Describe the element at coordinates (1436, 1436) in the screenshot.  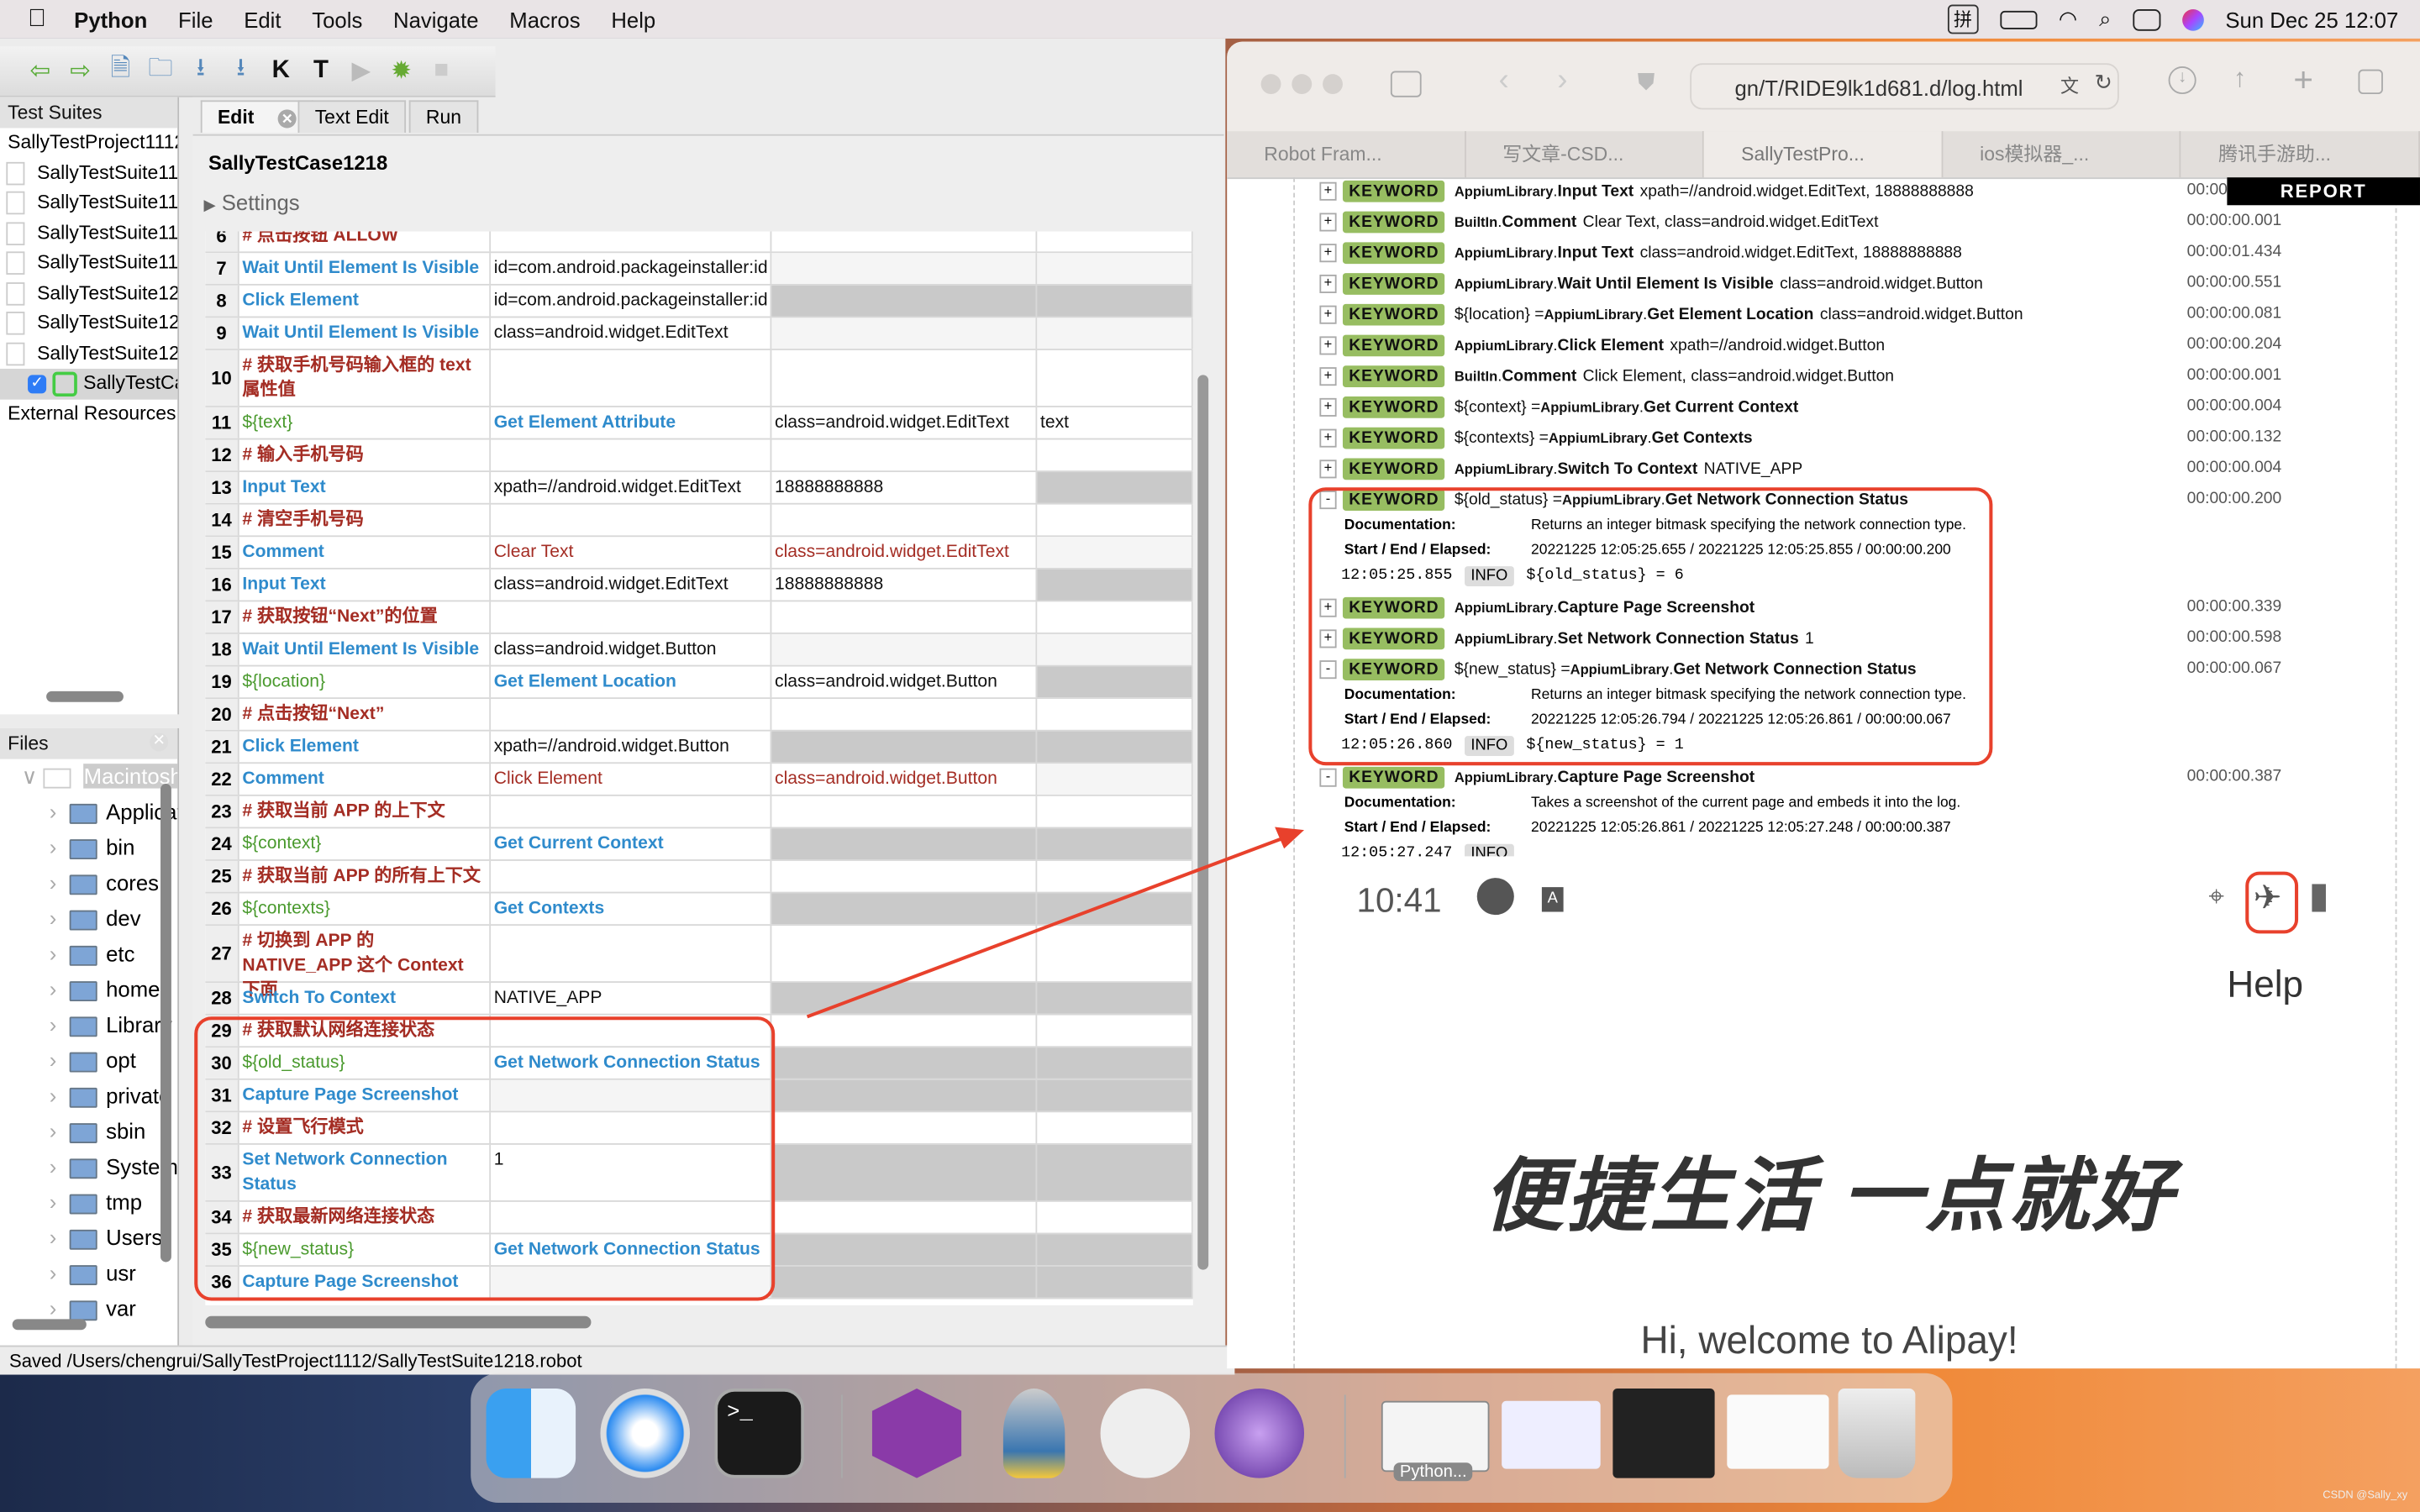
I see `dock-python-window-thumb` at that location.